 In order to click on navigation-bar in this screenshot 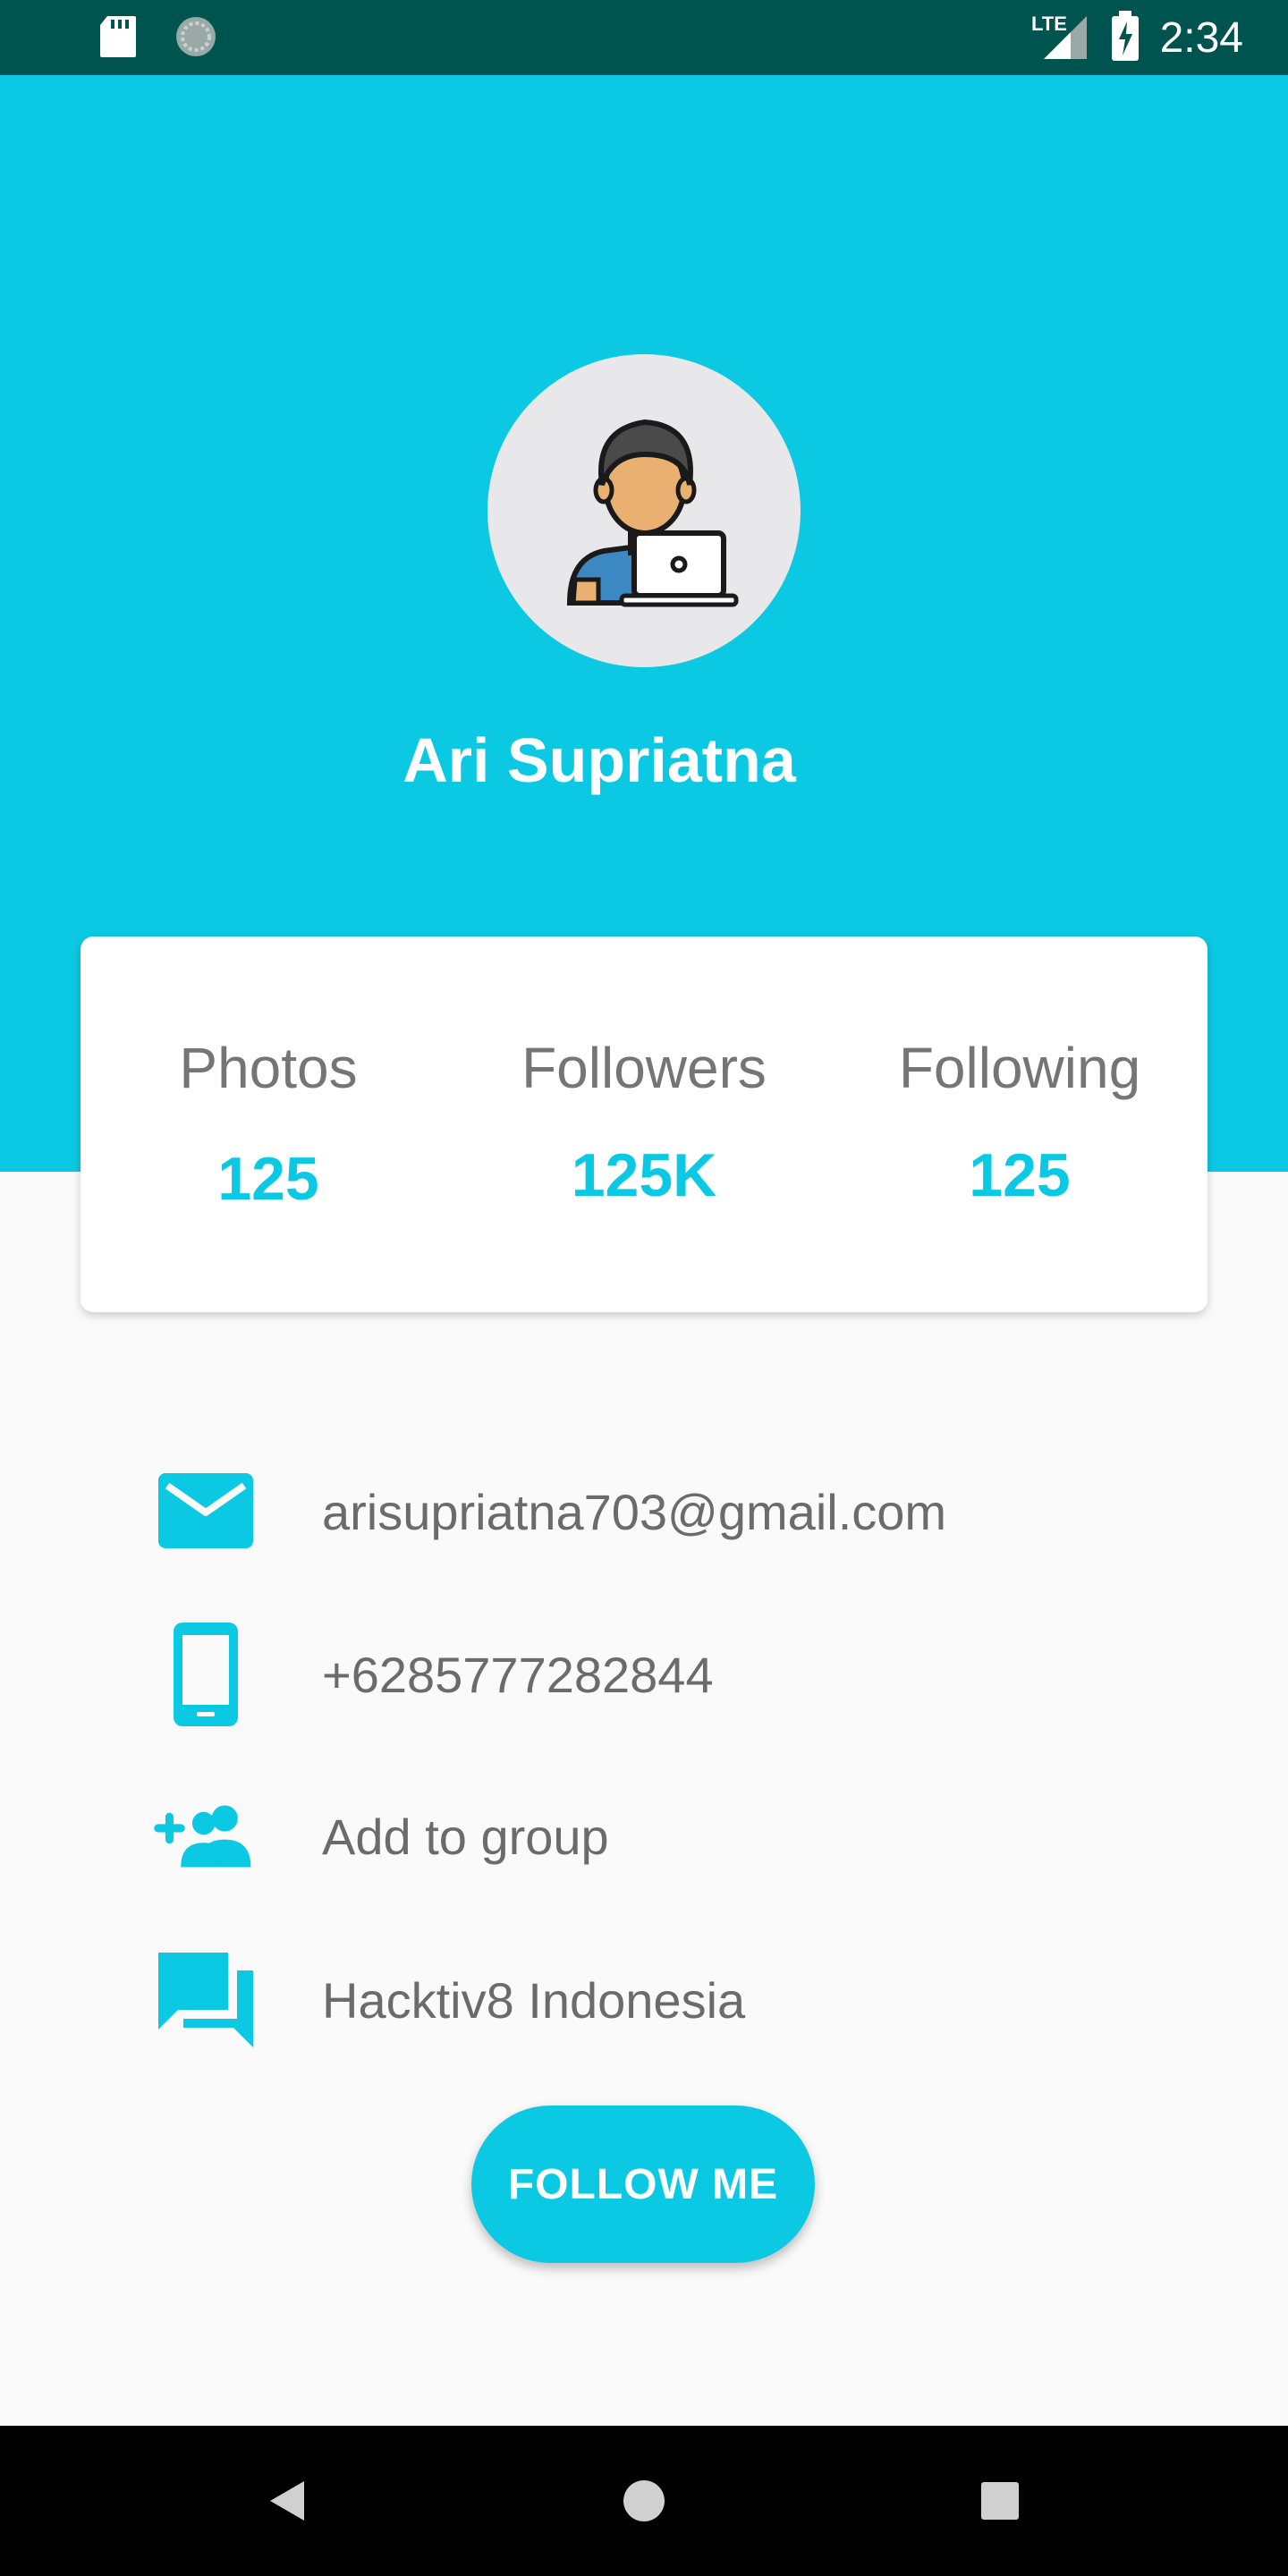, I will do `click(644, 2501)`.